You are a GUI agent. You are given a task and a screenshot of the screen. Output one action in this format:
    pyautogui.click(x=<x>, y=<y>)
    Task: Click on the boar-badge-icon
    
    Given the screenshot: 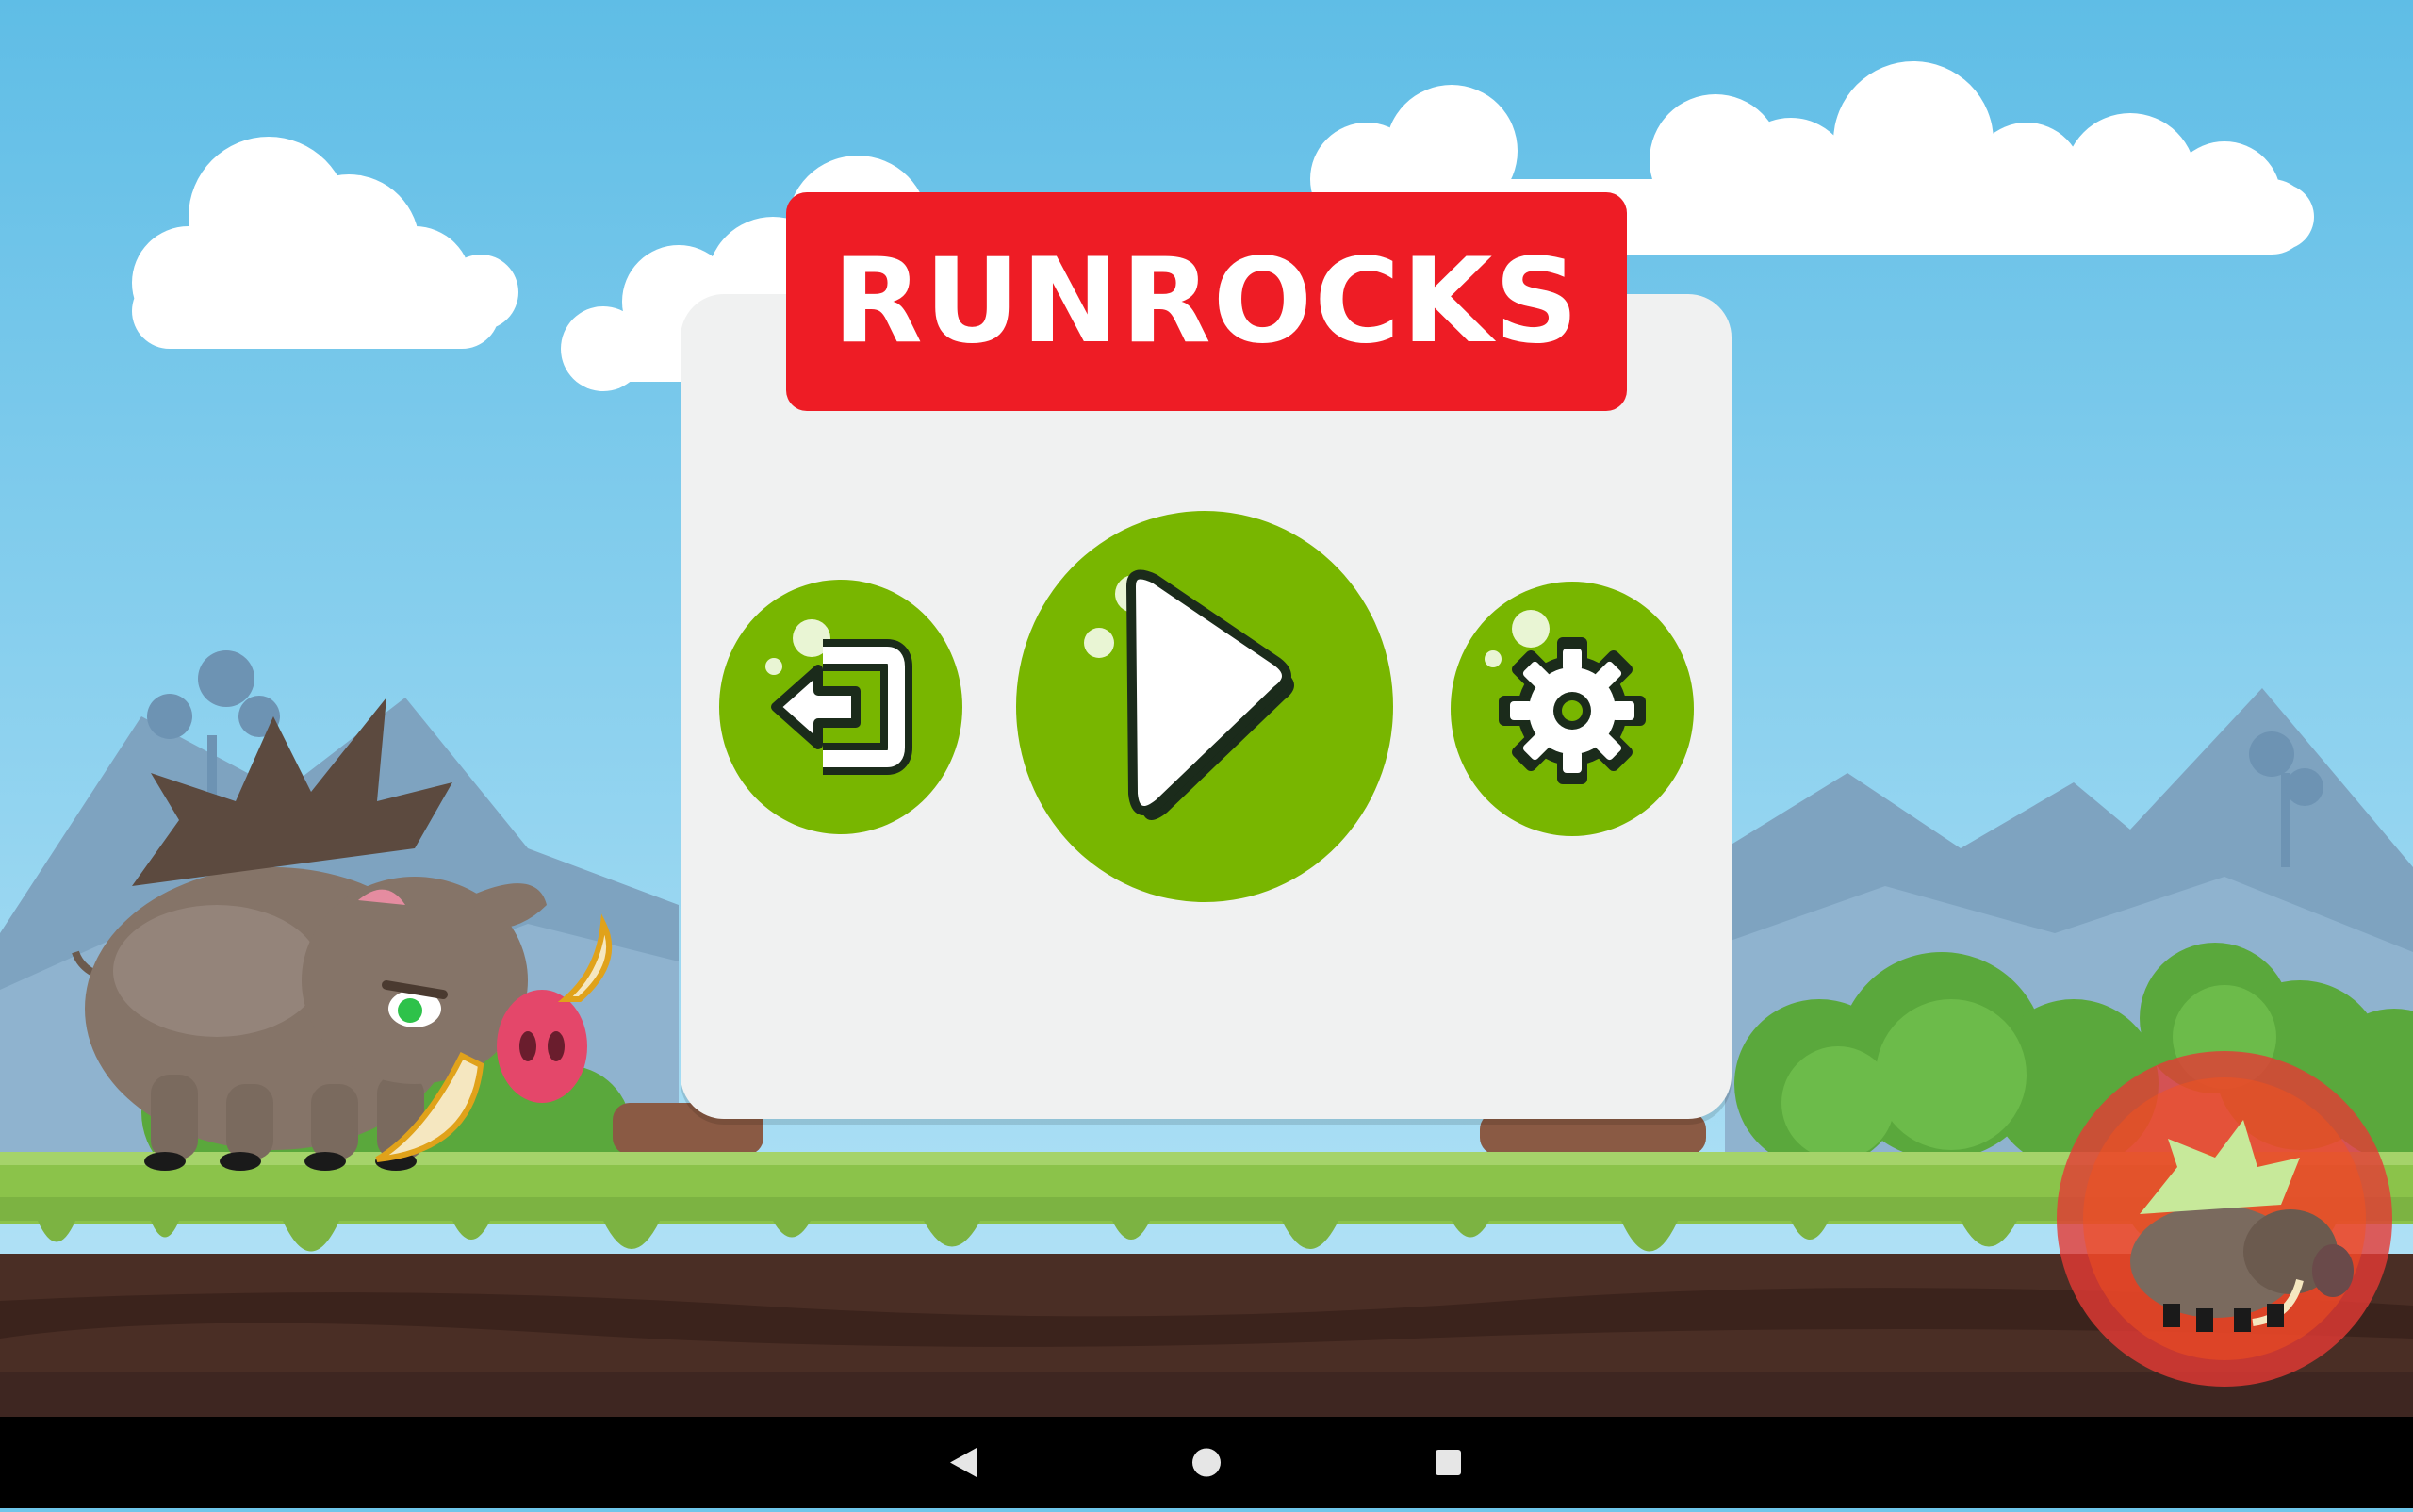 What is the action you would take?
    pyautogui.click(x=2224, y=1219)
    